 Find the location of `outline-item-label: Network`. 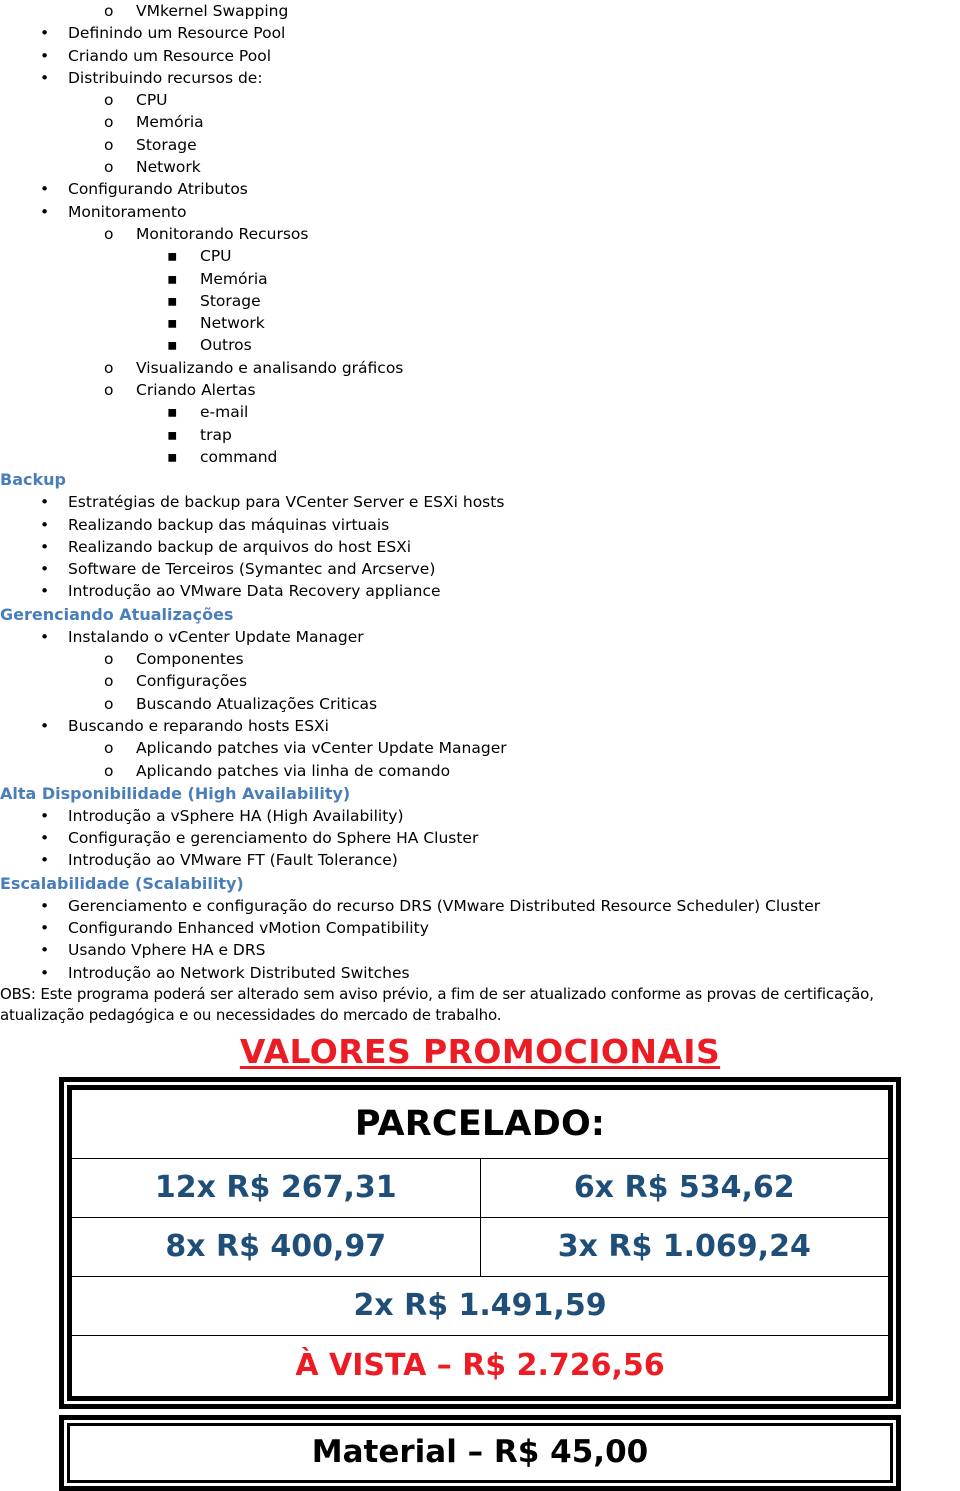

outline-item-label: Network is located at coordinates (168, 167).